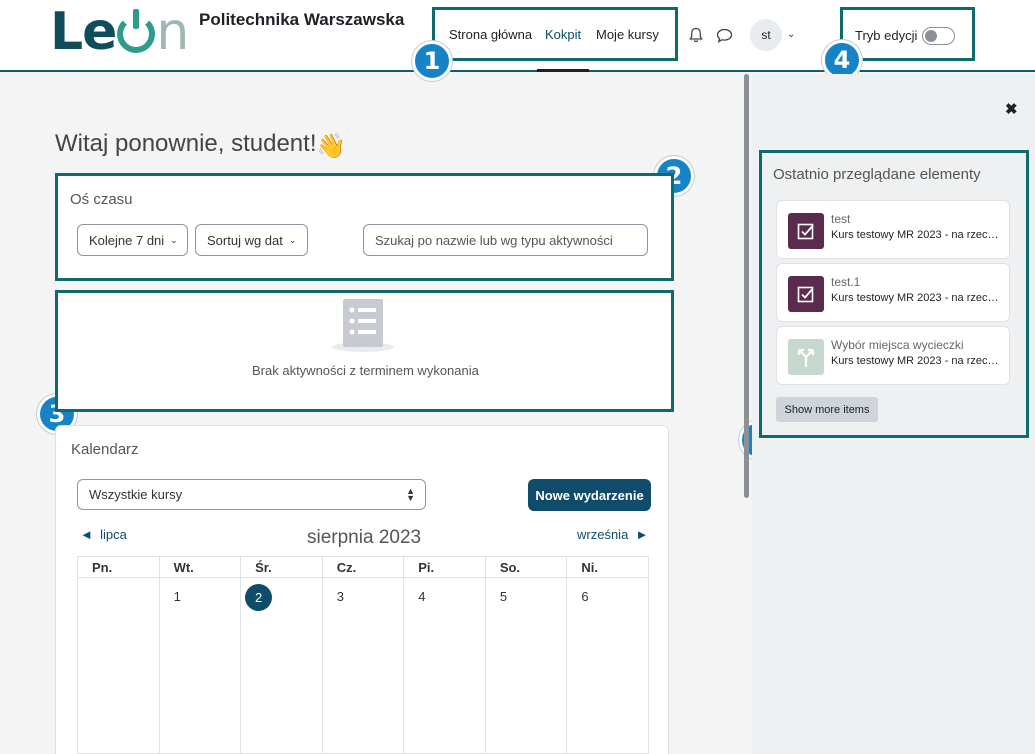 The height and width of the screenshot is (754, 1035). What do you see at coordinates (696, 35) in the screenshot?
I see `bell-icon` at bounding box center [696, 35].